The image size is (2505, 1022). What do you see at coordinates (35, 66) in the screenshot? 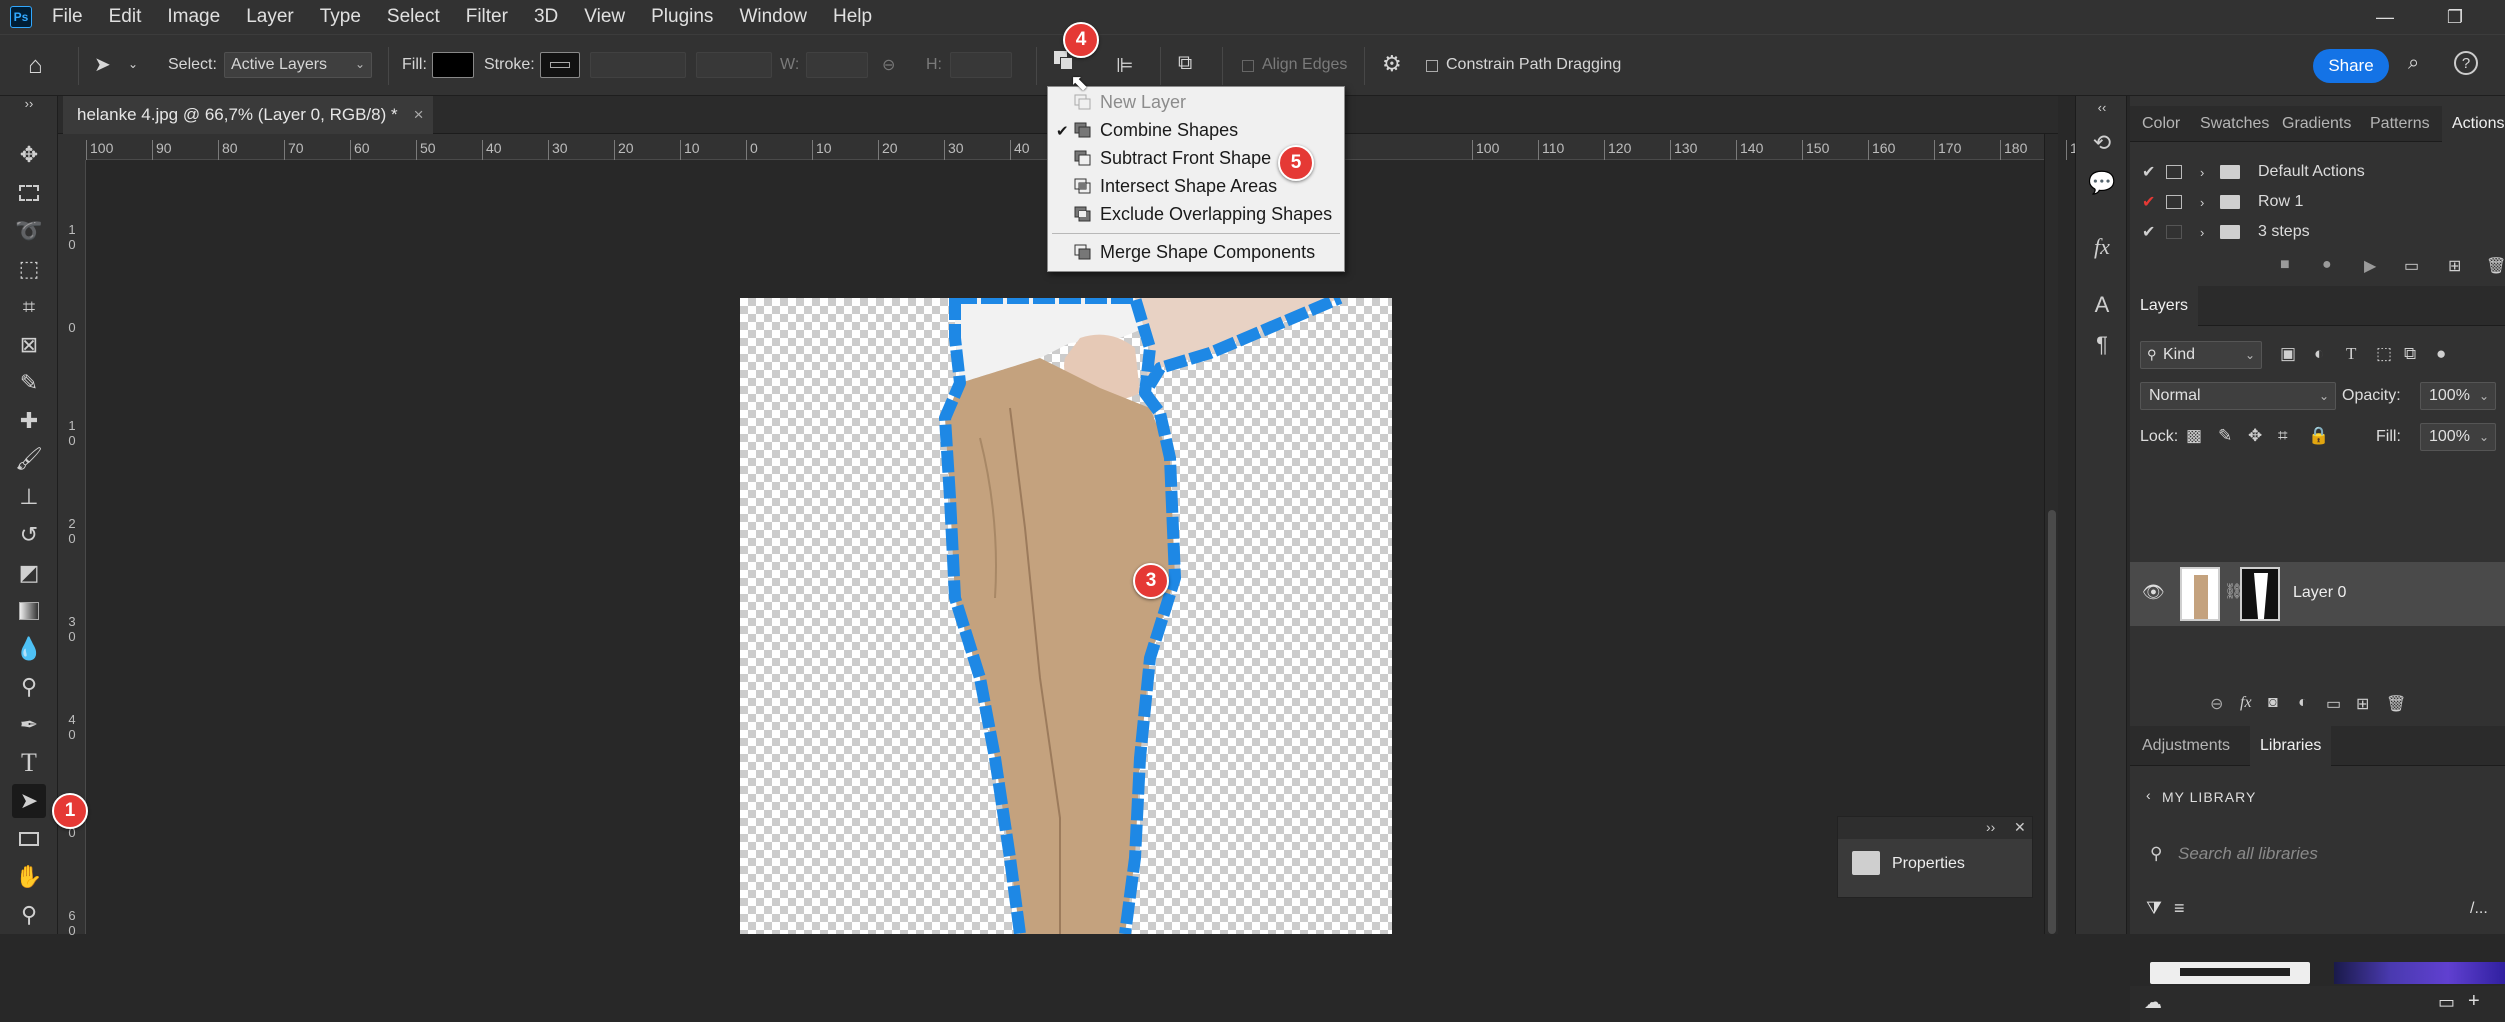
I see `home-icon: ⌂` at bounding box center [35, 66].